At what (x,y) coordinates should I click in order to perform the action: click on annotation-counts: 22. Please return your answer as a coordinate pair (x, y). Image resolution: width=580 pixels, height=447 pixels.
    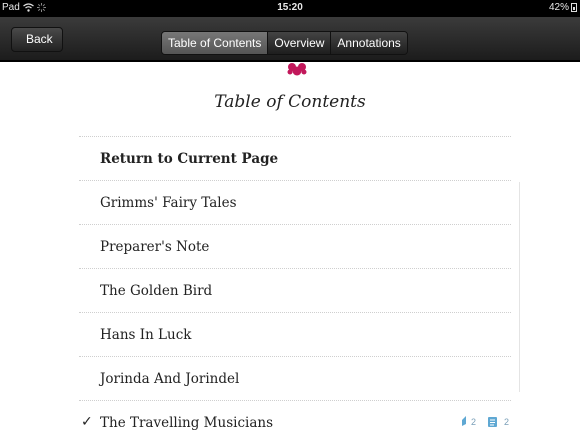
    Looking at the image, I should click on (485, 421).